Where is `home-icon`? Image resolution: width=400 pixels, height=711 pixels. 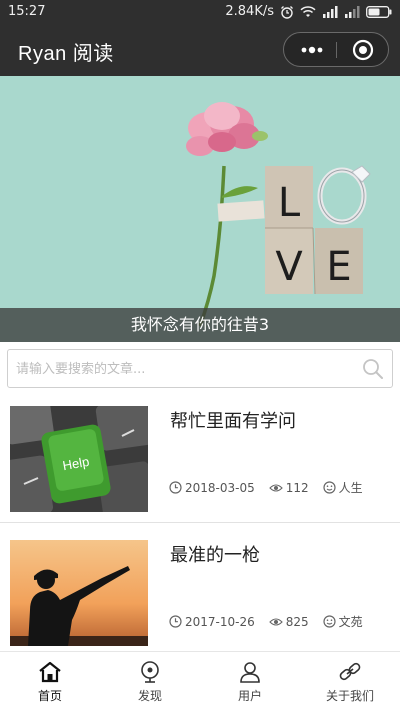
home-icon is located at coordinates (50, 672).